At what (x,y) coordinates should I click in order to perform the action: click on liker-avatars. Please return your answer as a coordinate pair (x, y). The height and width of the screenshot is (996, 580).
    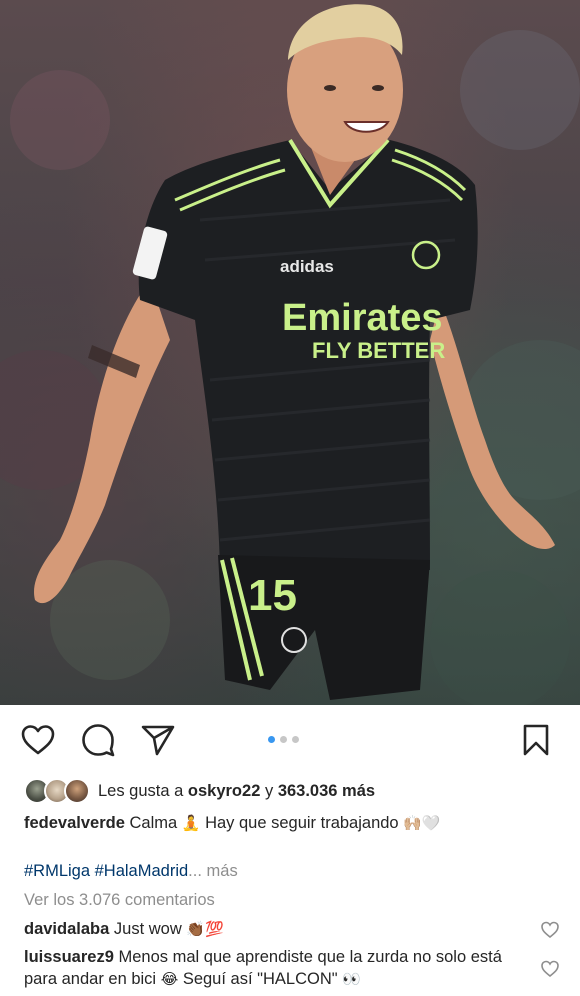
    Looking at the image, I should click on (58, 791).